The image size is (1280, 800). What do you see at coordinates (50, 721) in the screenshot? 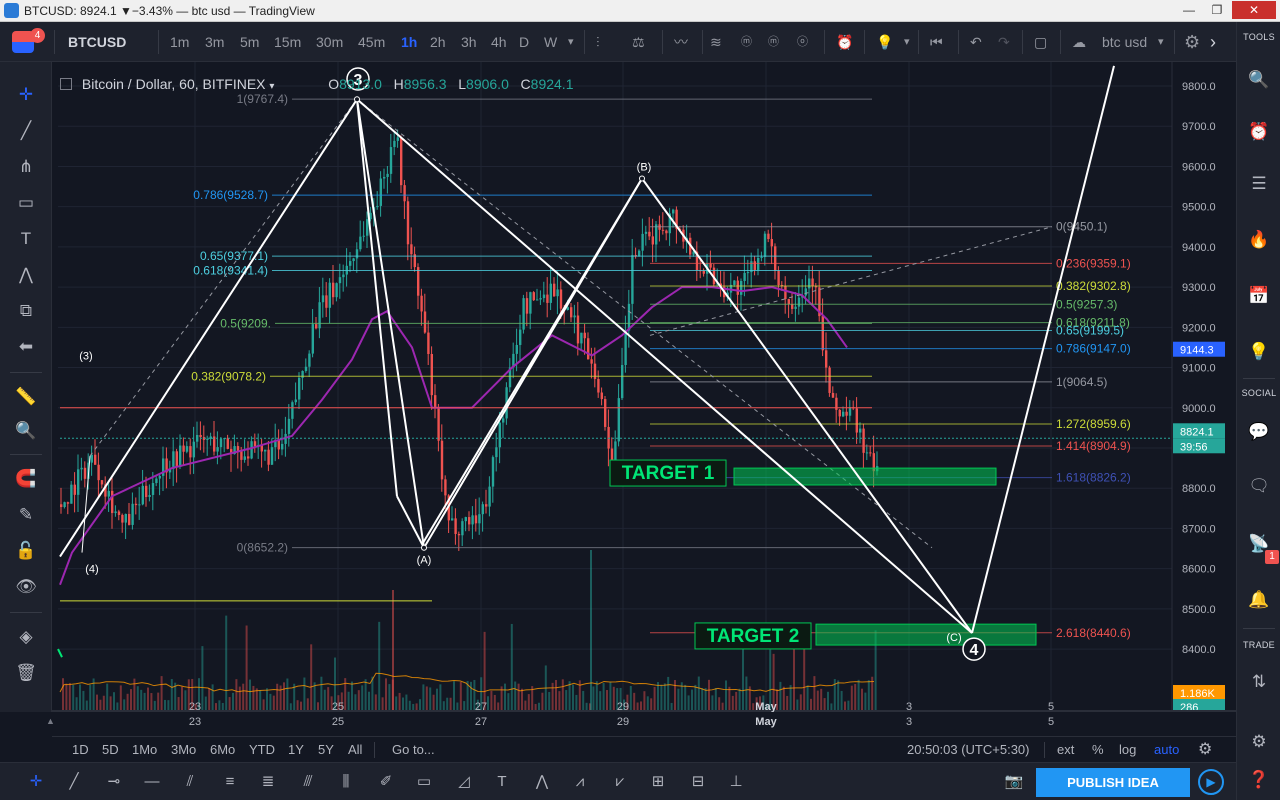
I see `collapse-triangle-icon: ▲` at bounding box center [50, 721].